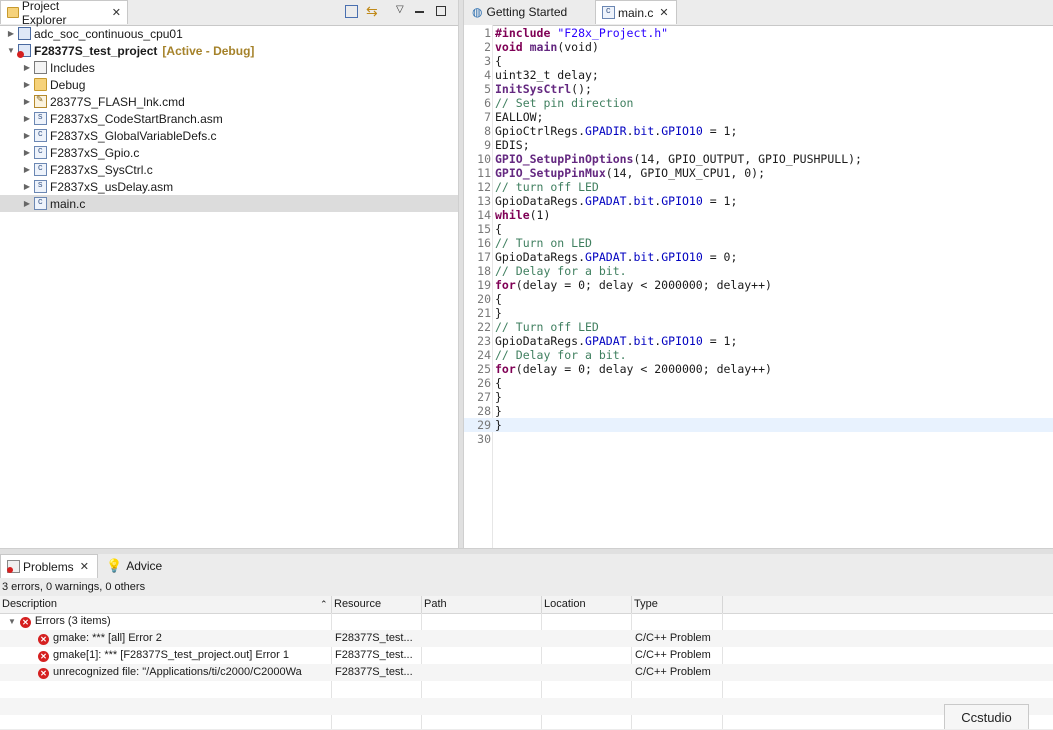  What do you see at coordinates (484, 173) in the screenshot?
I see `line-number: 11` at bounding box center [484, 173].